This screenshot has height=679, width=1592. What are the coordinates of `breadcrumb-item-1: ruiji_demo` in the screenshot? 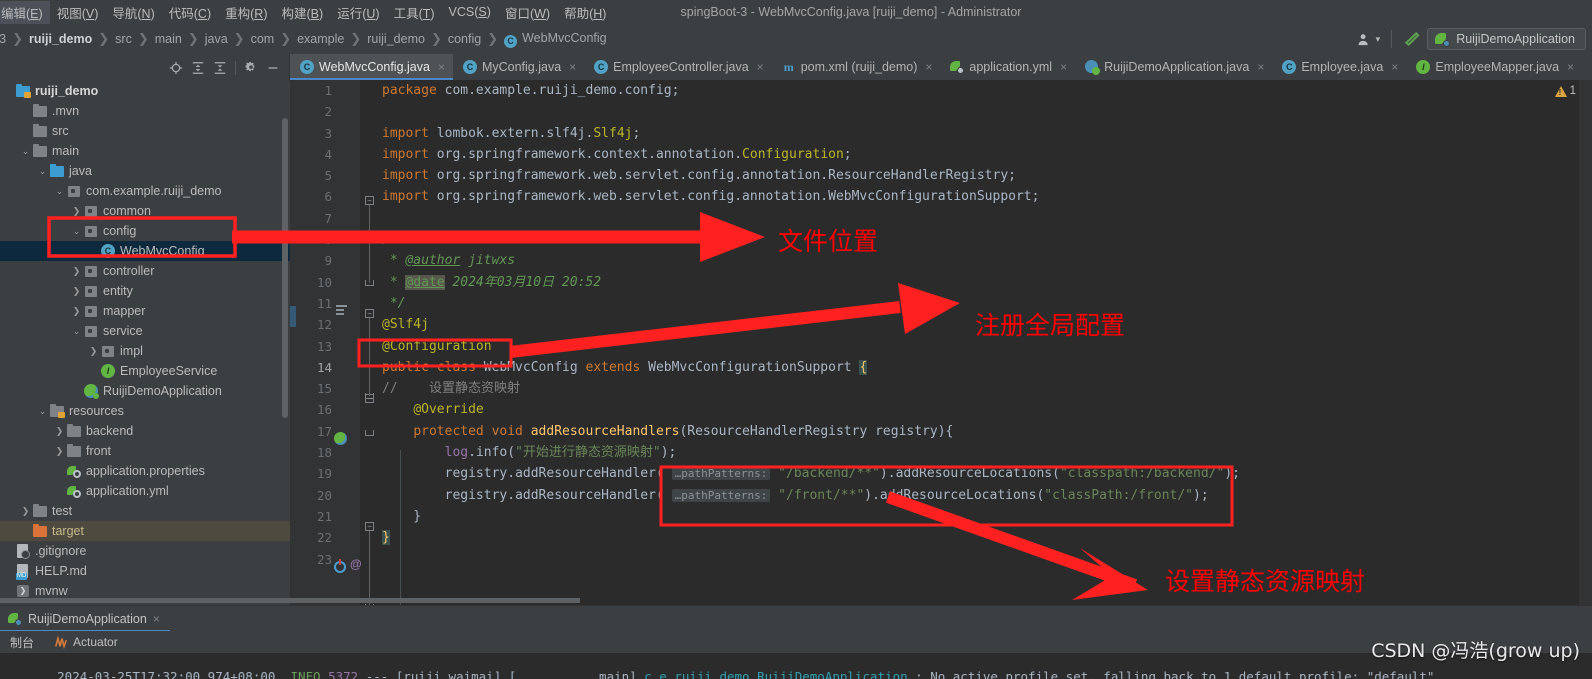 It's located at (60, 39).